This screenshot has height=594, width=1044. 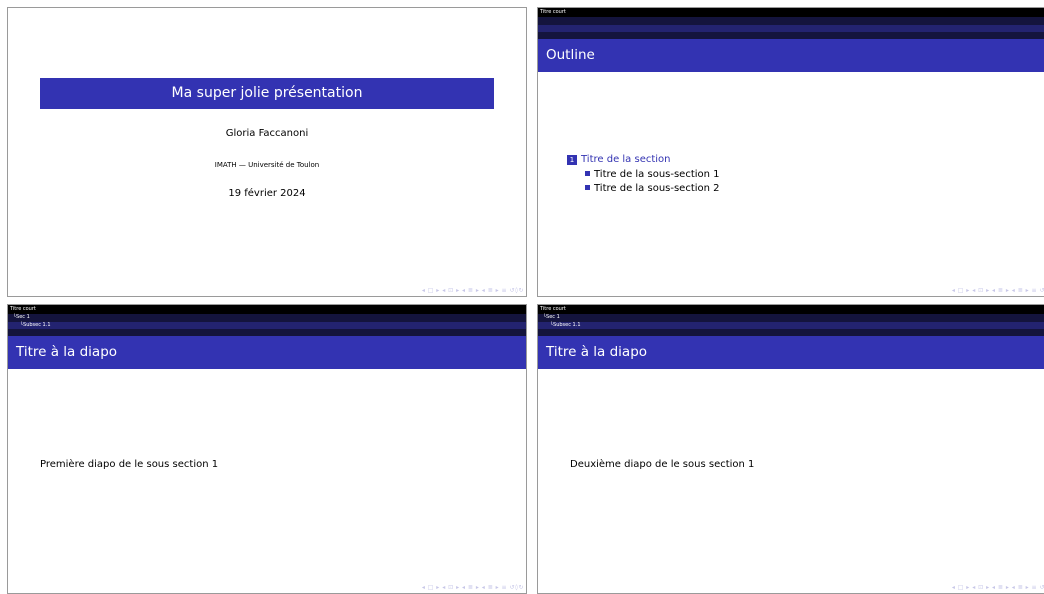 What do you see at coordinates (267, 165) in the screenshot?
I see `institute: IMATH — Université de Toulon` at bounding box center [267, 165].